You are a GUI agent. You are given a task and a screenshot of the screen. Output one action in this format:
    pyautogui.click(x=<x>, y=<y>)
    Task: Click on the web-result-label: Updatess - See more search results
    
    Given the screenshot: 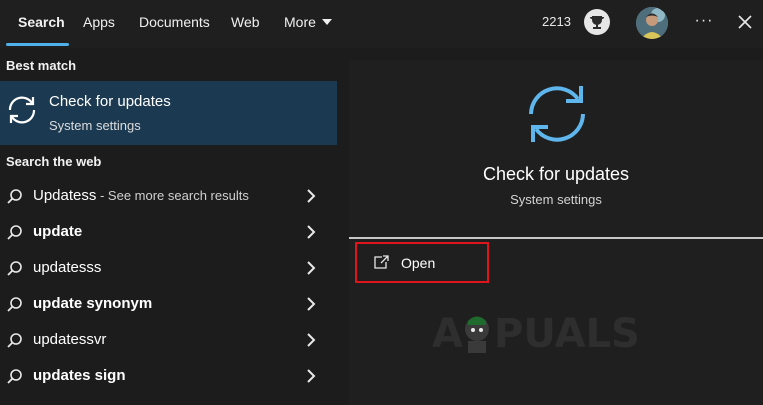 What is the action you would take?
    pyautogui.click(x=141, y=195)
    